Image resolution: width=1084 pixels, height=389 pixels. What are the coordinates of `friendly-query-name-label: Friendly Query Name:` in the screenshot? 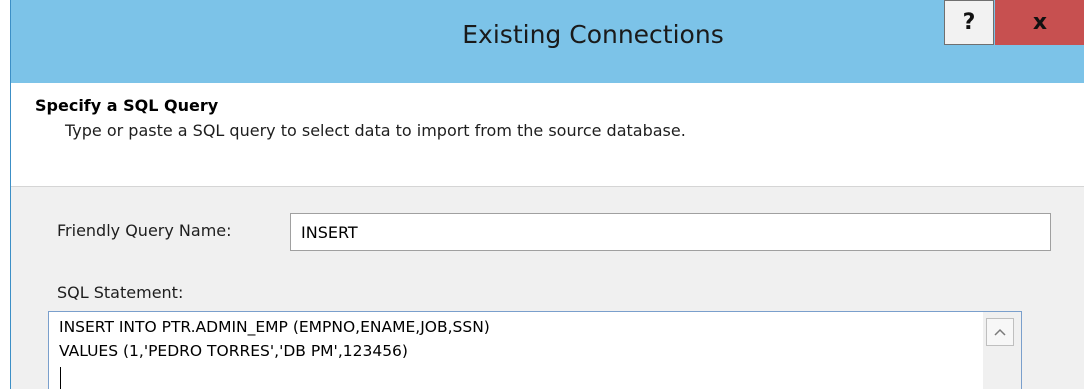 It's located at (144, 230).